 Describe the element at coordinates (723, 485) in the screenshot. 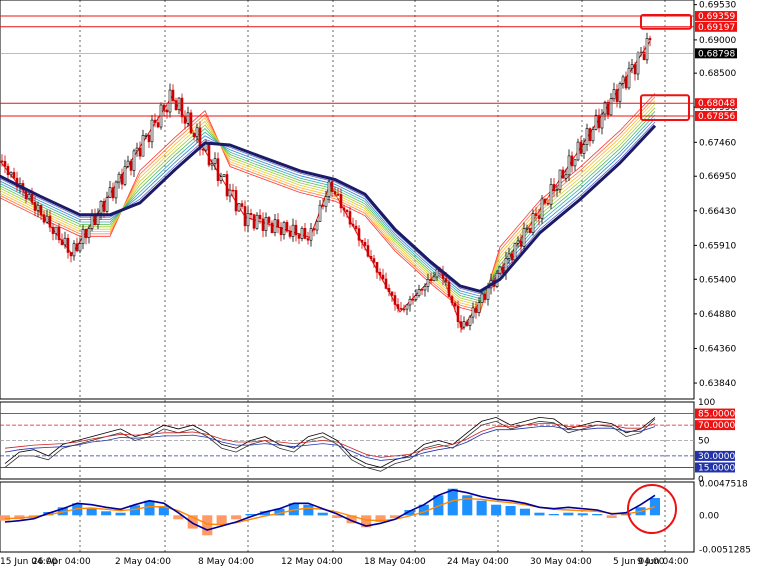

I see `oscillator-axis-label: 0.0047518` at that location.